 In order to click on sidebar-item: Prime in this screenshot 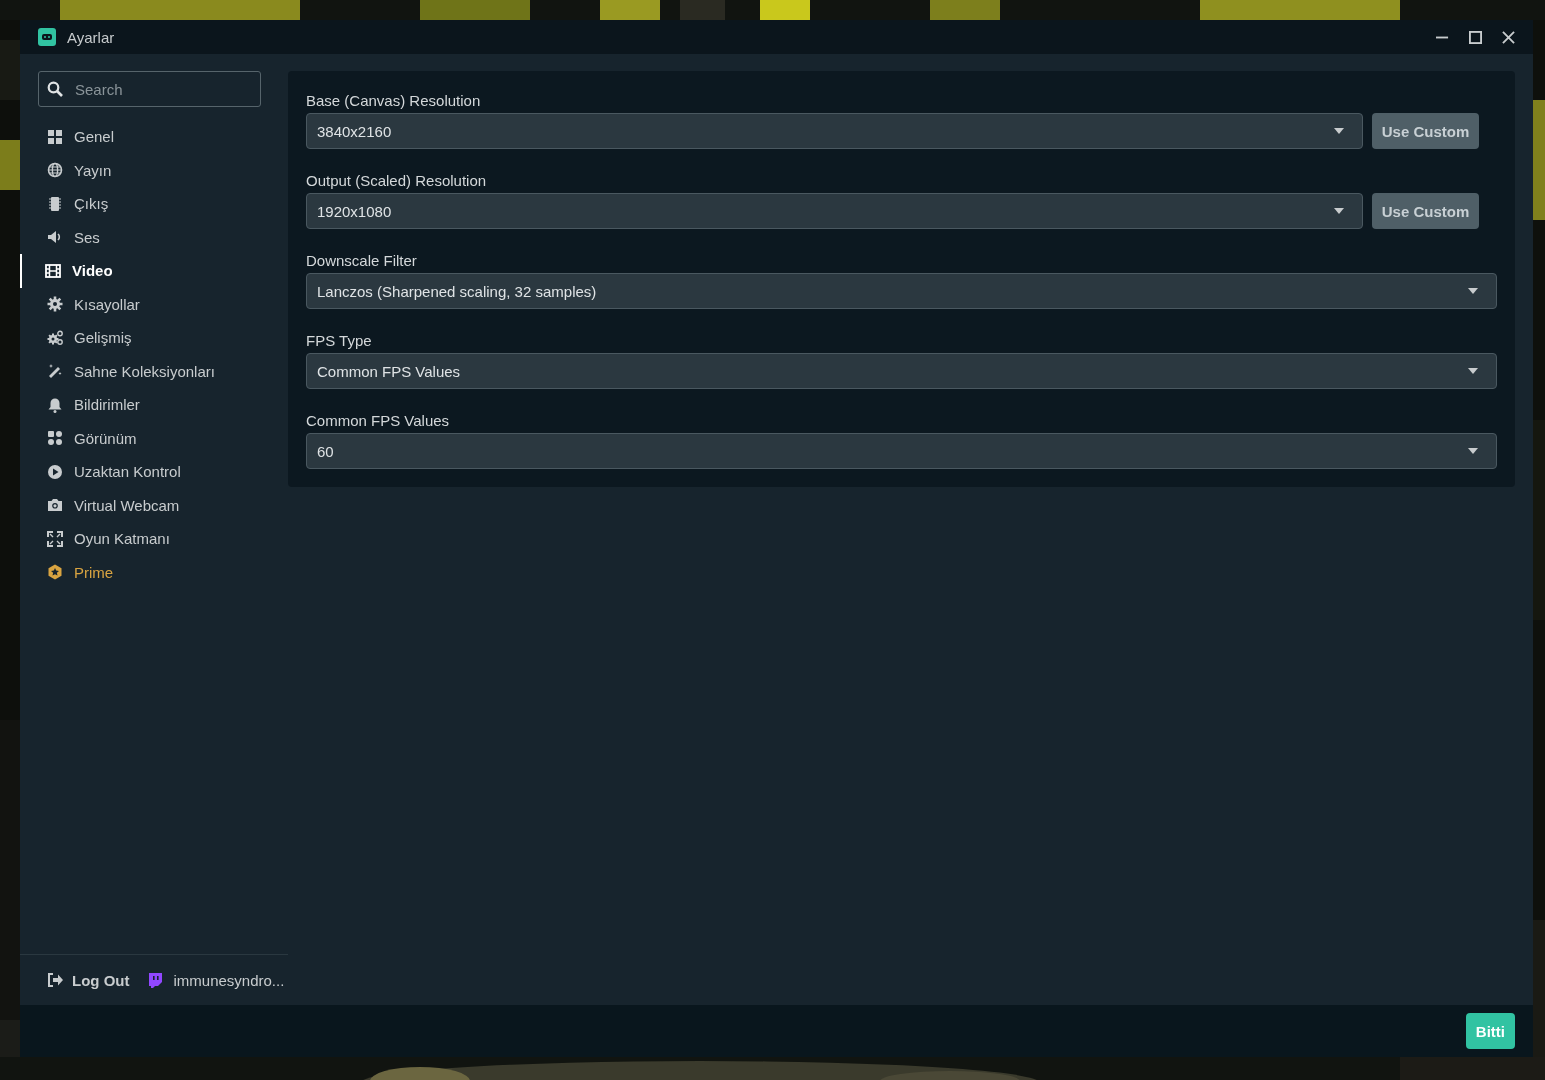, I will do `click(154, 572)`.